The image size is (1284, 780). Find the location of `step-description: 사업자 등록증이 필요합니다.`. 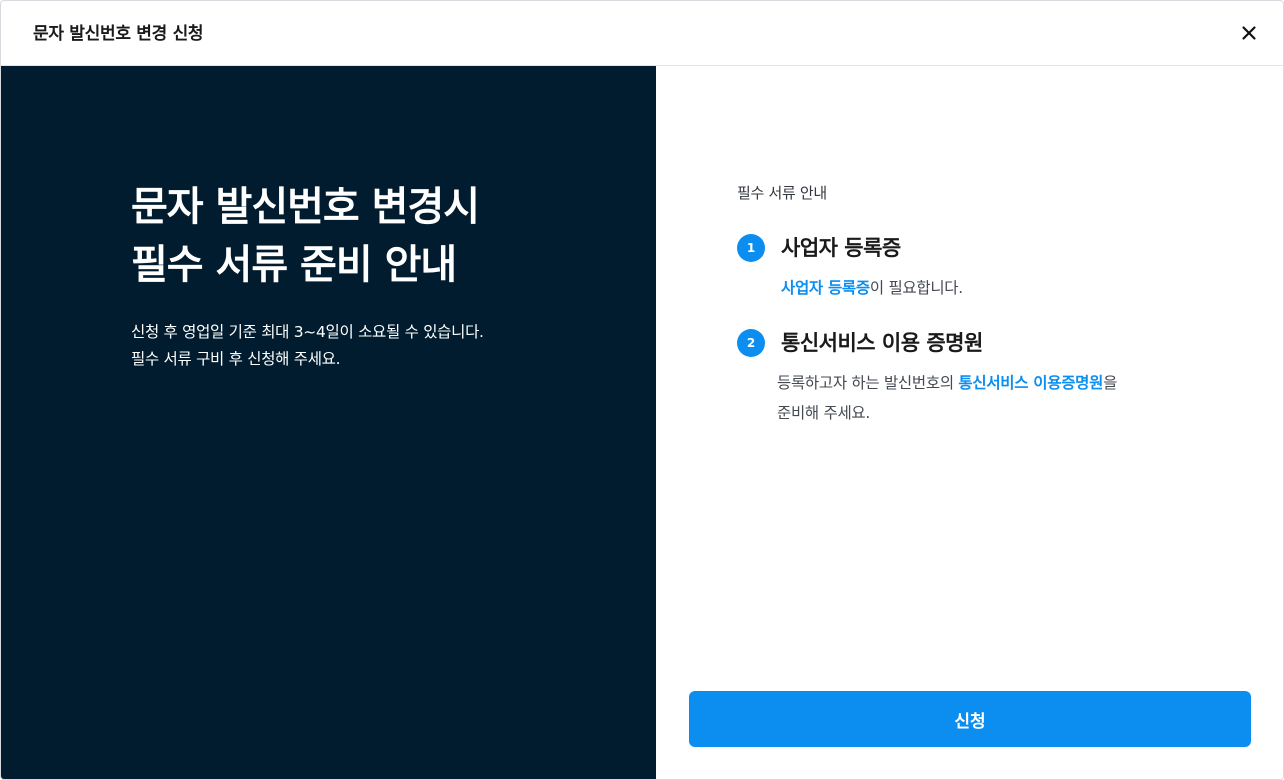

step-description: 사업자 등록증이 필요합니다. is located at coordinates (872, 288).